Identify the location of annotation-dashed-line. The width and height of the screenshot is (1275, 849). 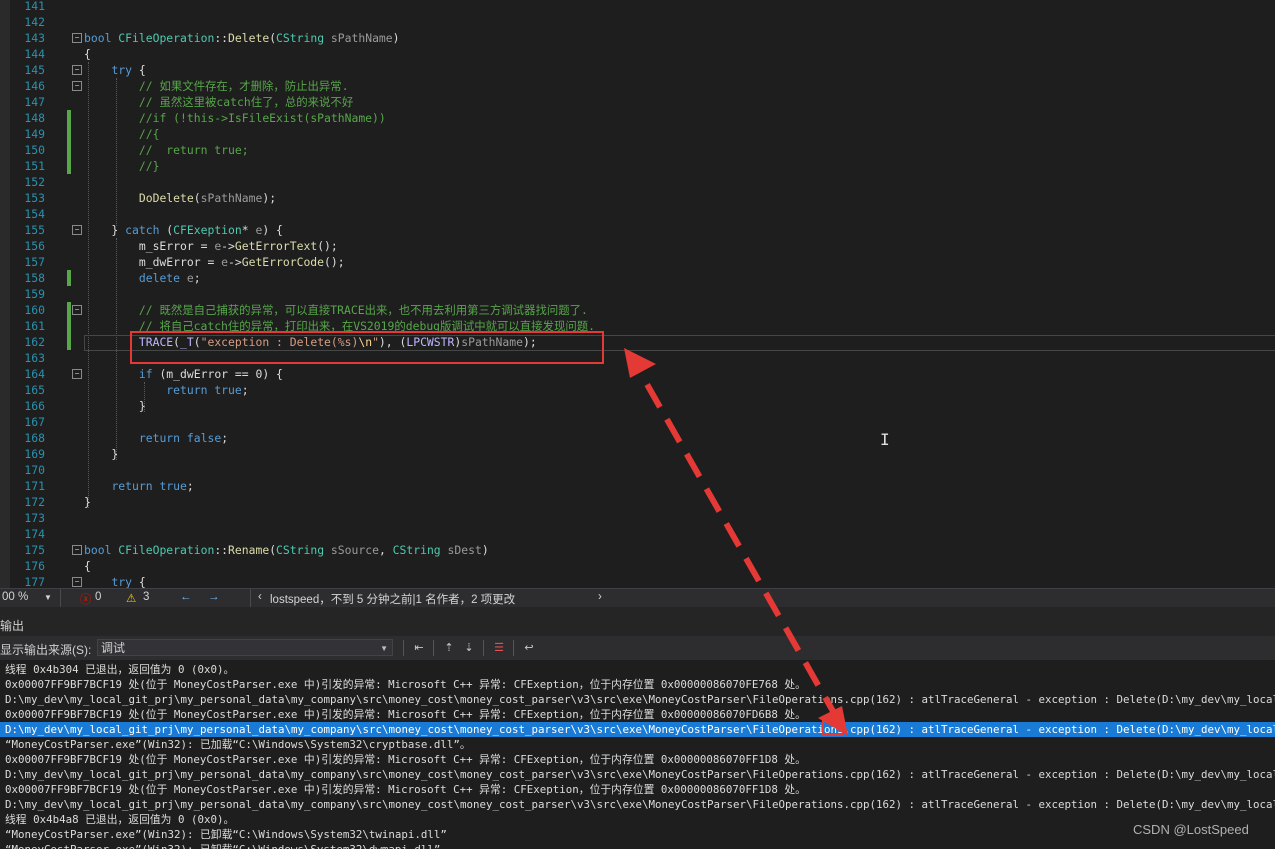
(739, 546).